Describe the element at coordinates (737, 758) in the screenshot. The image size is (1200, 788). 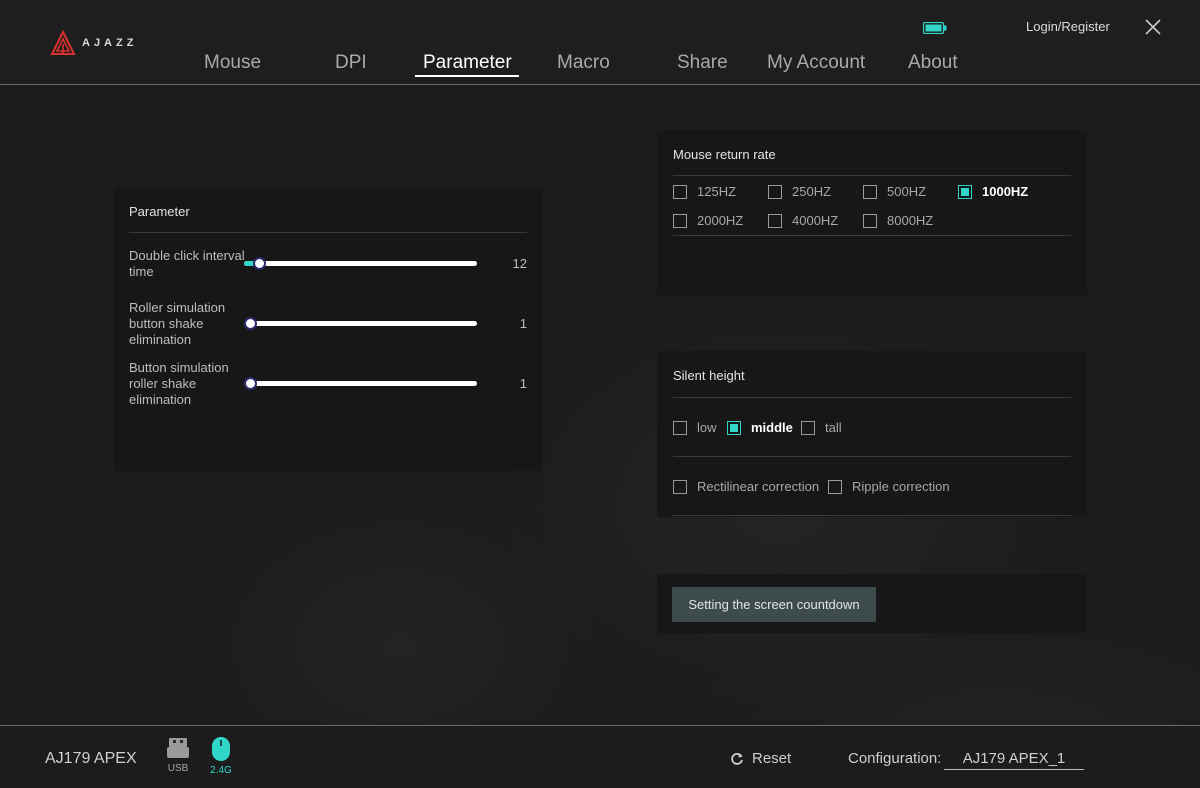
I see `refresh-icon` at that location.